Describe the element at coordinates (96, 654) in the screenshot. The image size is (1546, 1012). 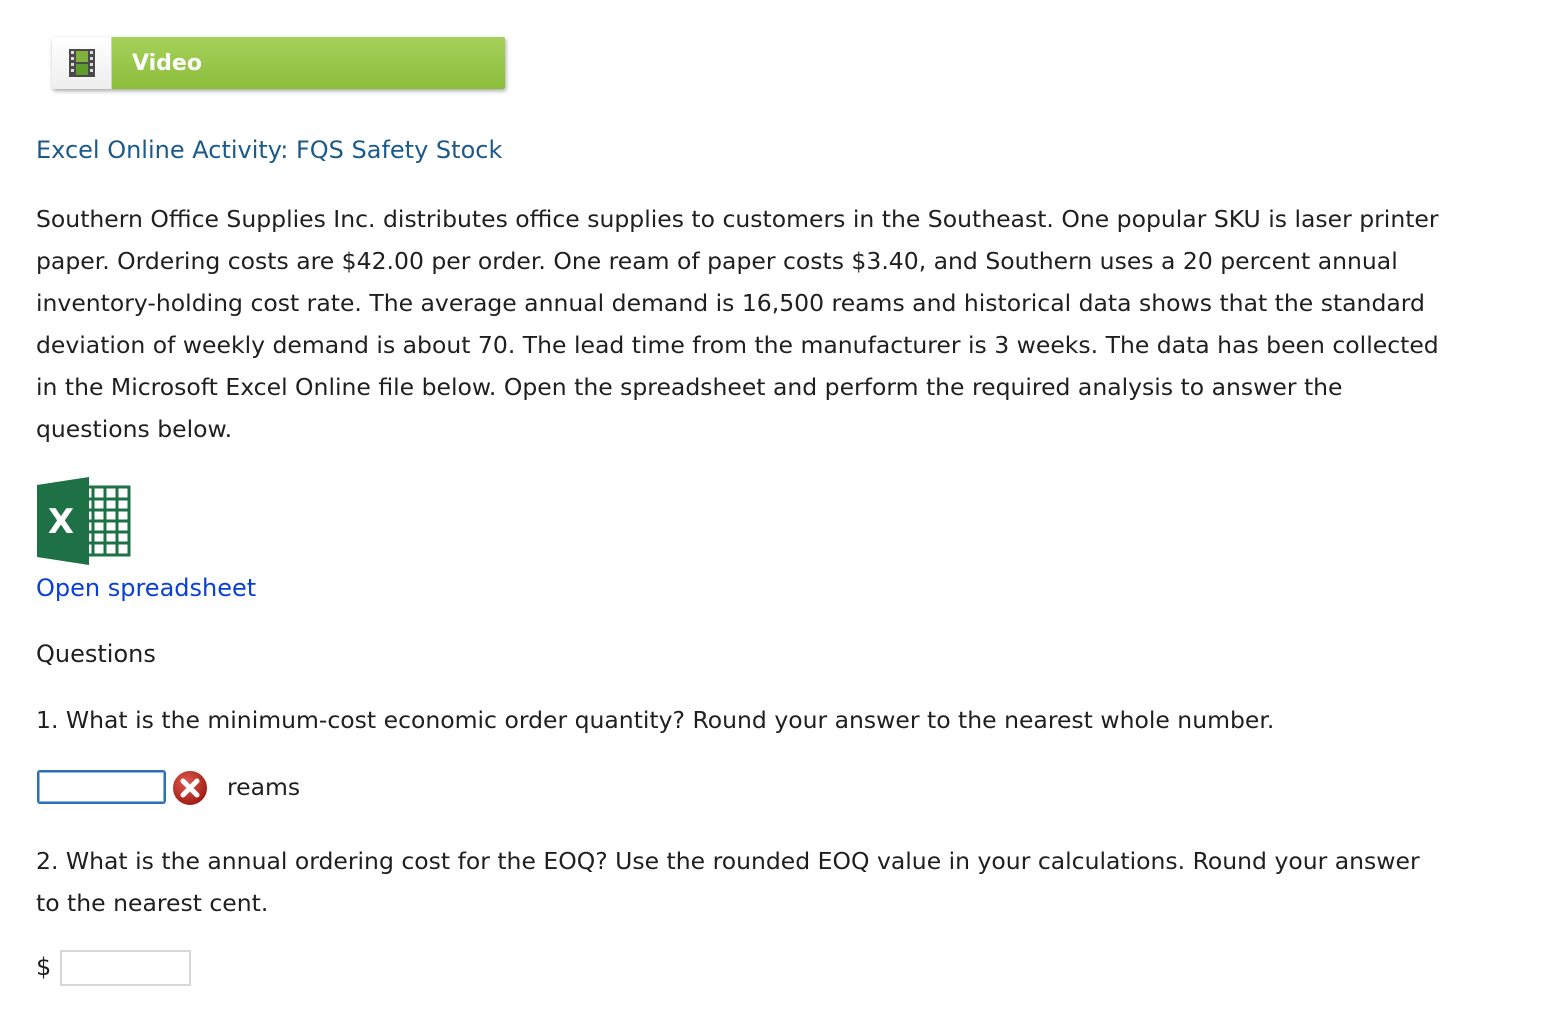
I see `questions-heading: Questions` at that location.